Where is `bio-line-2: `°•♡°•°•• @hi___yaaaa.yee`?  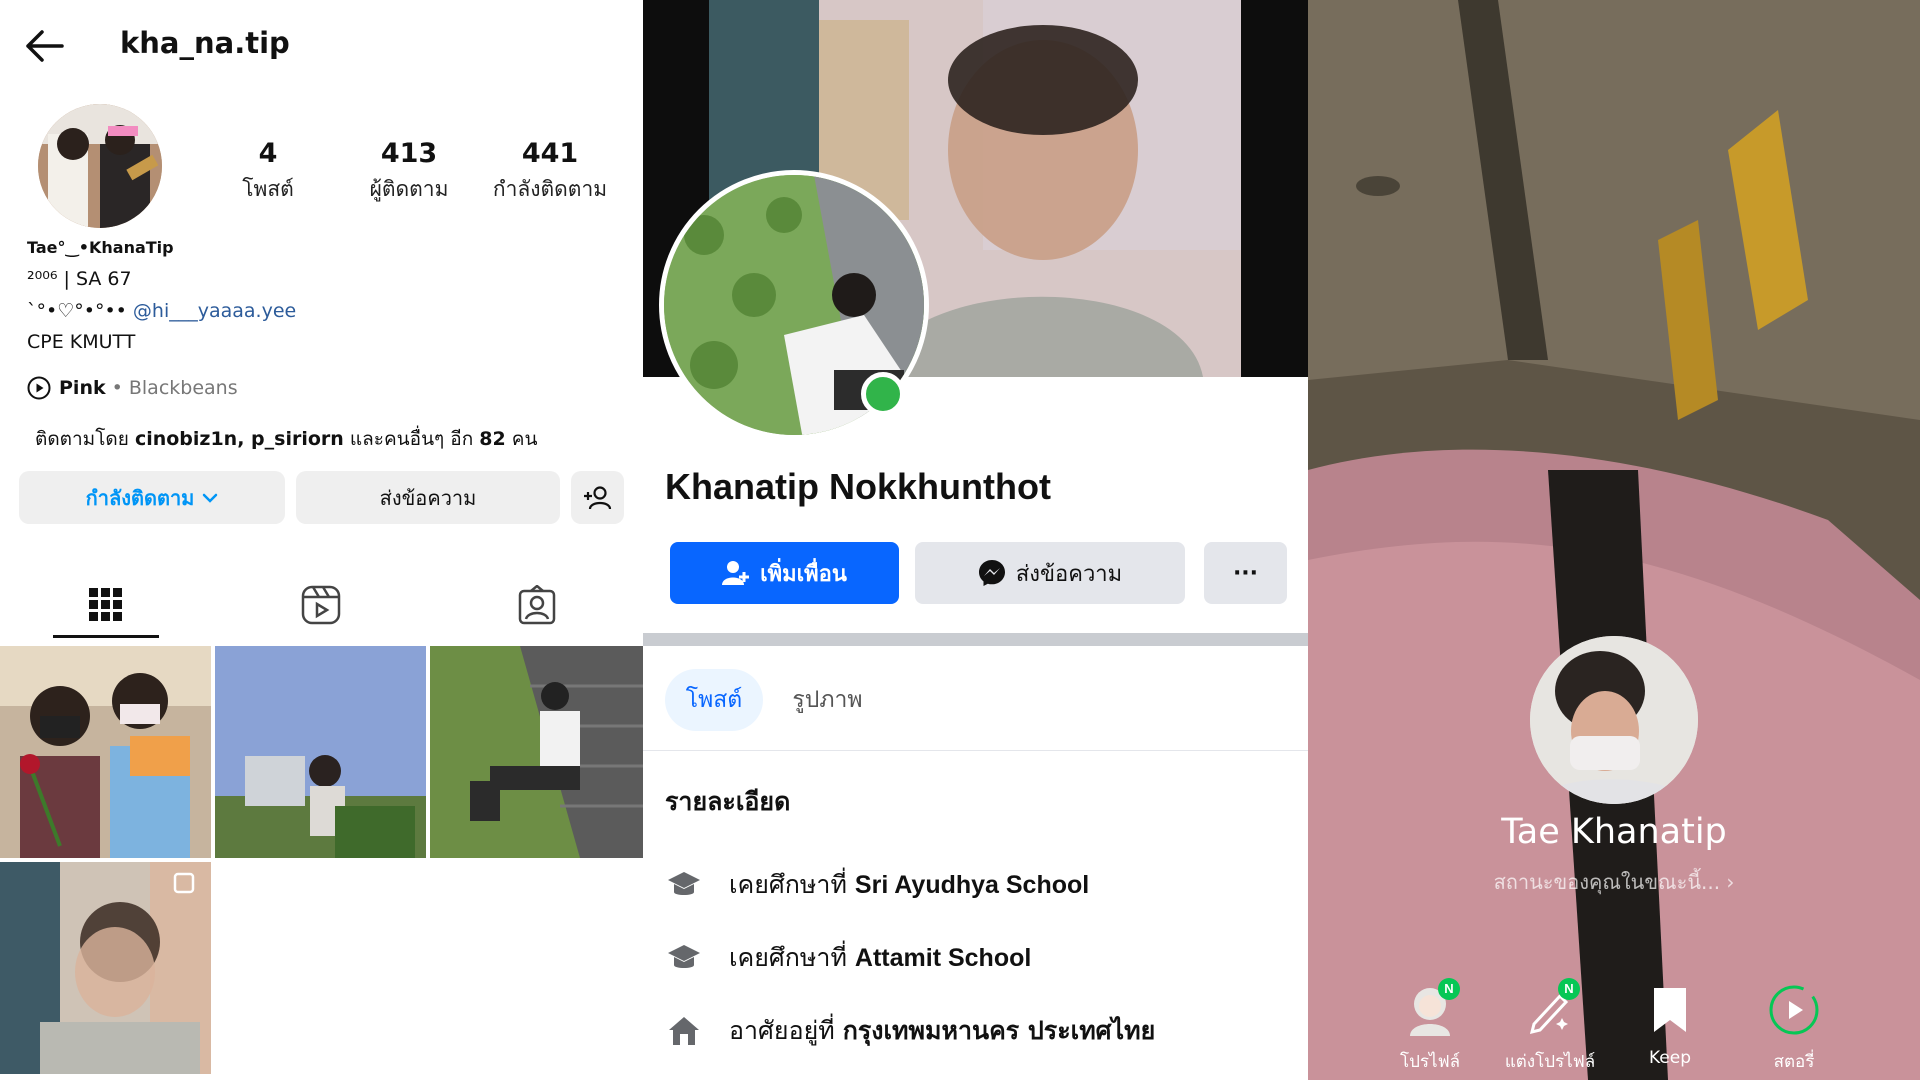
bio-line-2: `°•♡°•°•• @hi___yaaaa.yee is located at coordinates (161, 311).